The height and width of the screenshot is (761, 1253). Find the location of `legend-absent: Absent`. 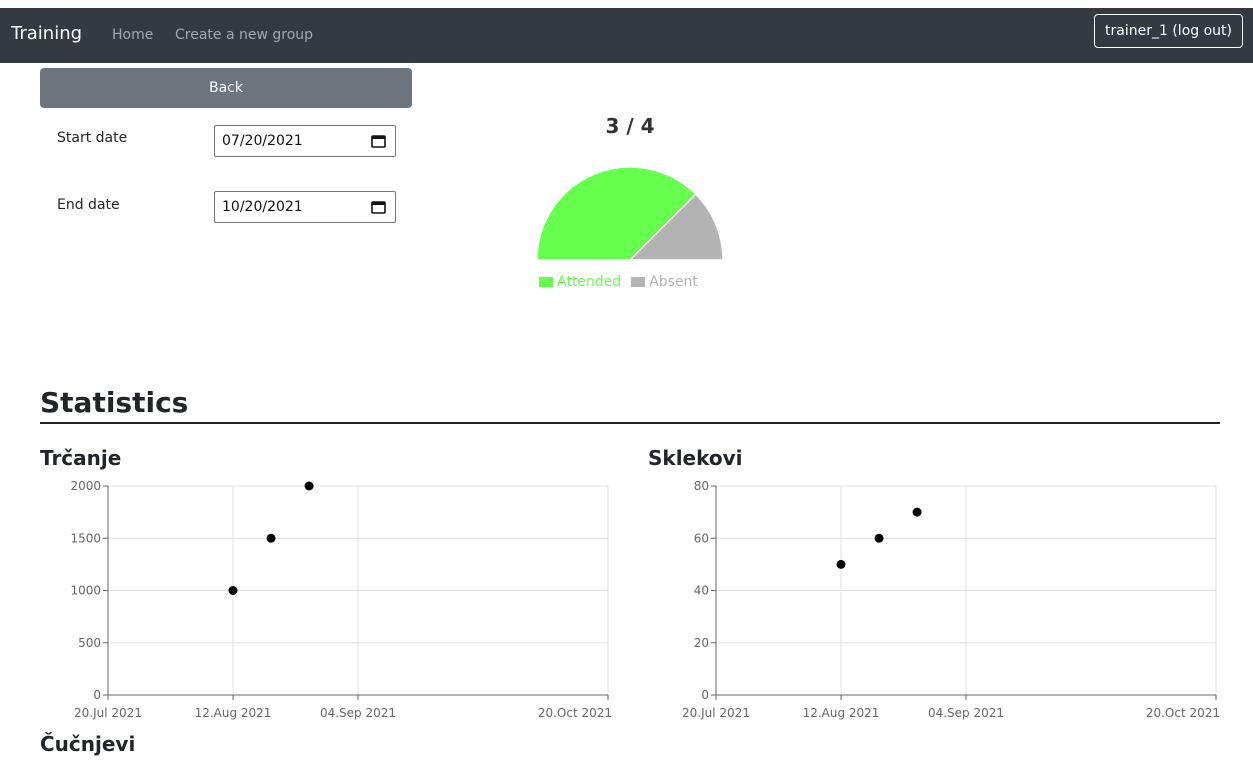

legend-absent: Absent is located at coordinates (664, 282).